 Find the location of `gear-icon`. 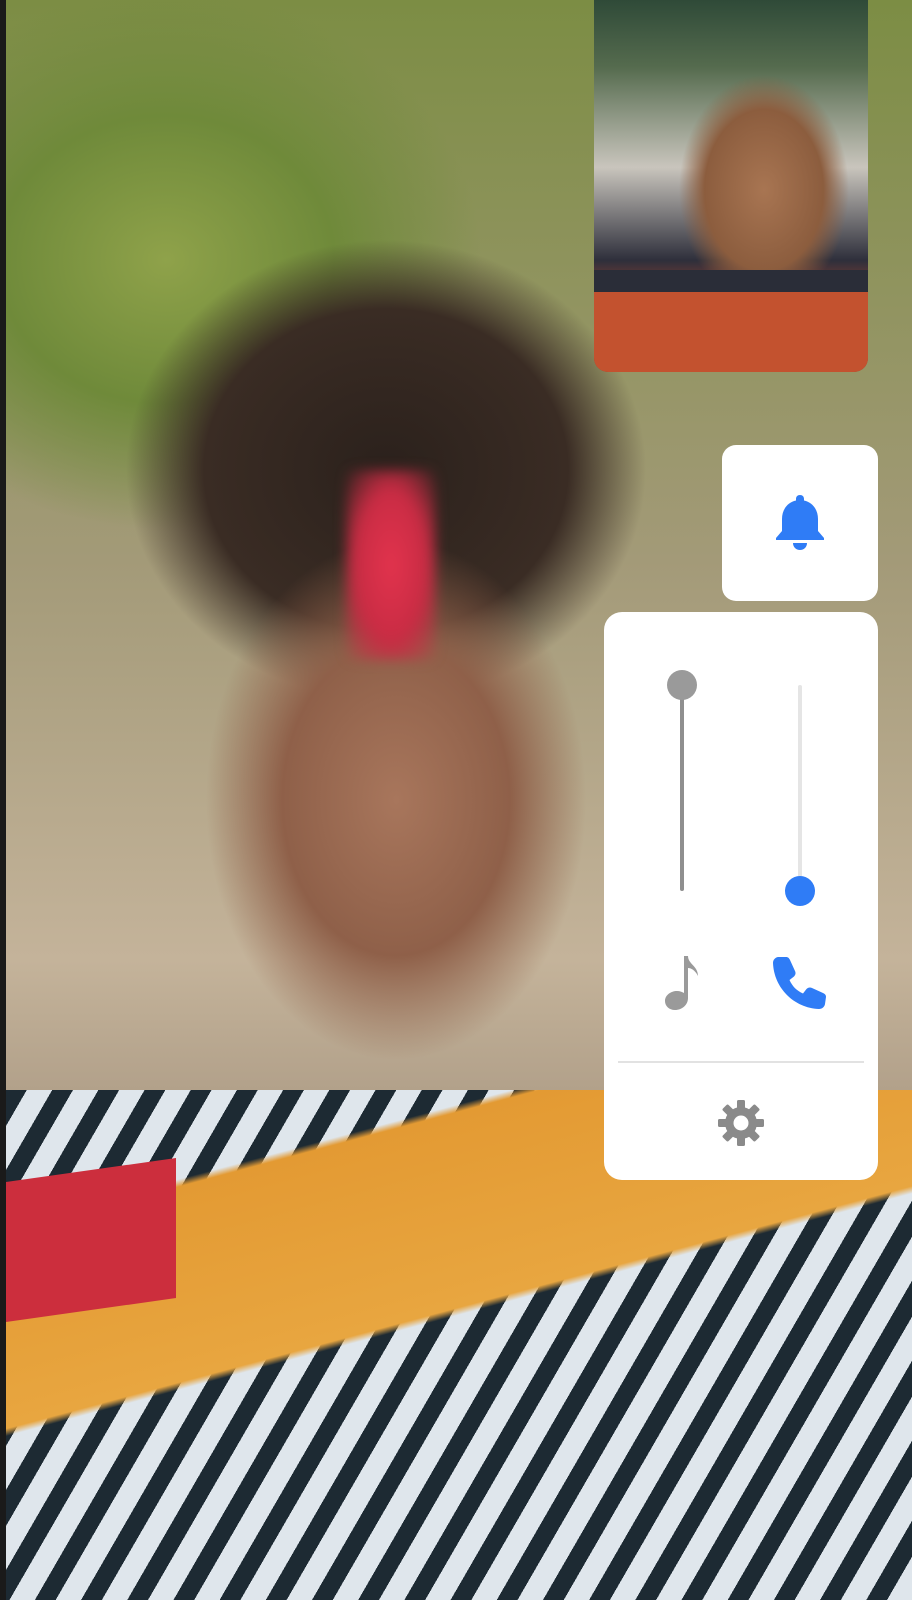

gear-icon is located at coordinates (741, 1125).